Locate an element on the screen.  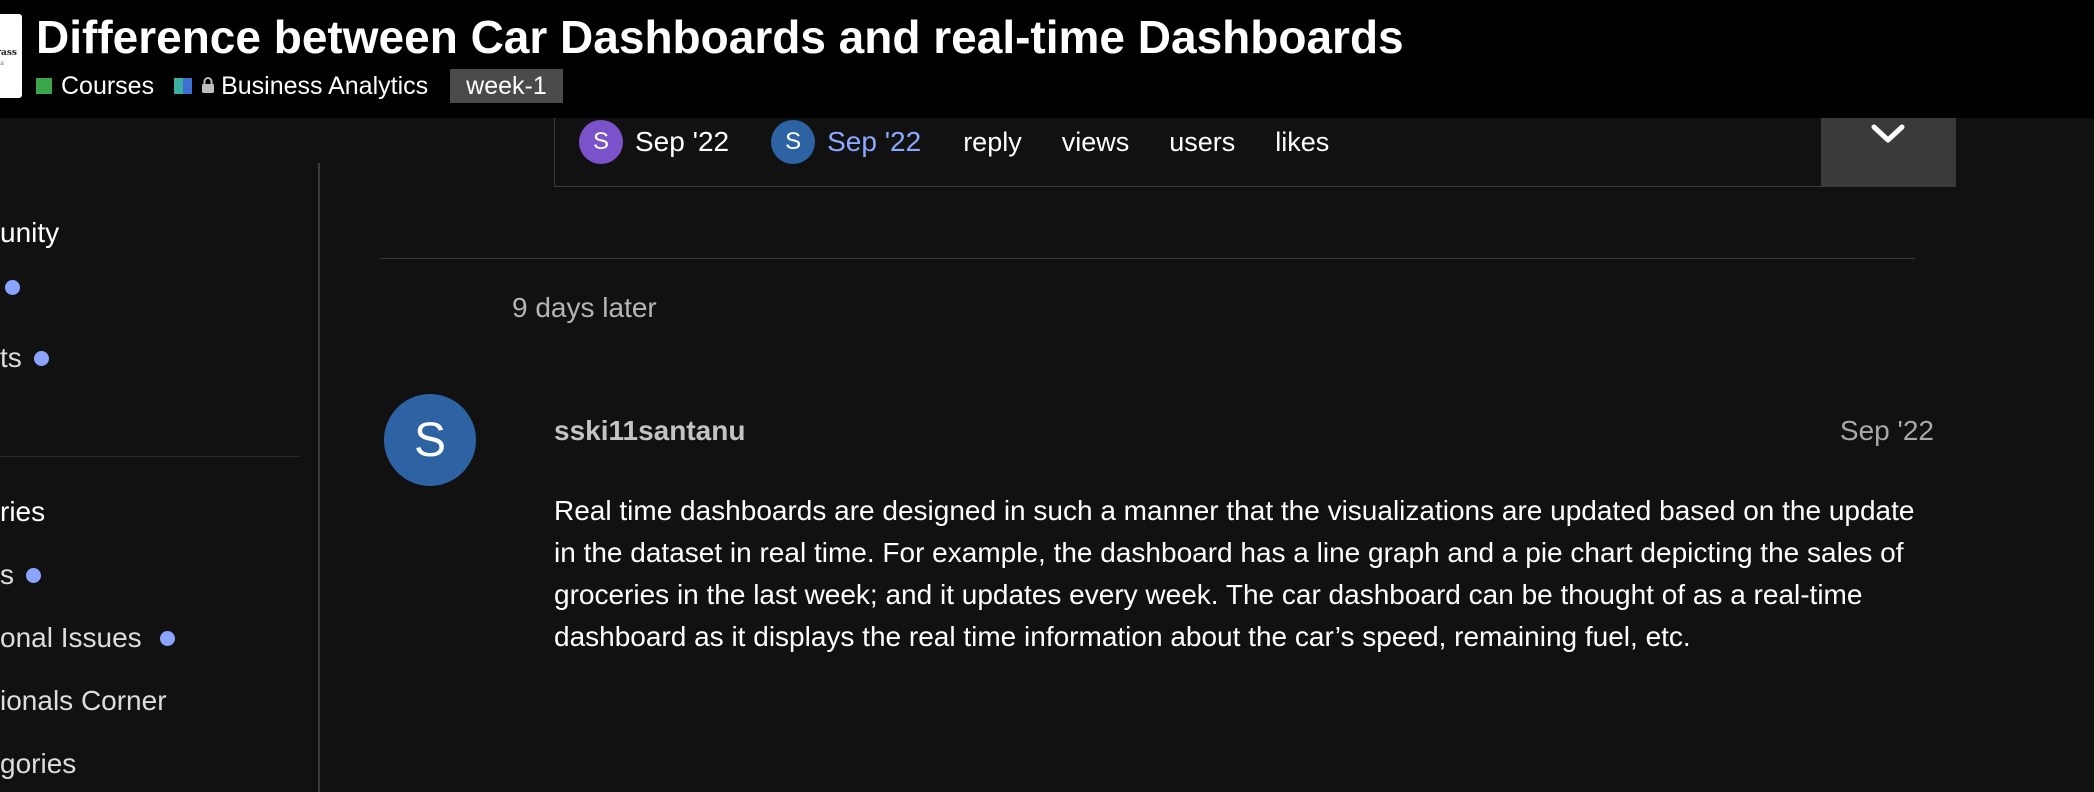
site-logo: drass tras is located at coordinates (11, 56).